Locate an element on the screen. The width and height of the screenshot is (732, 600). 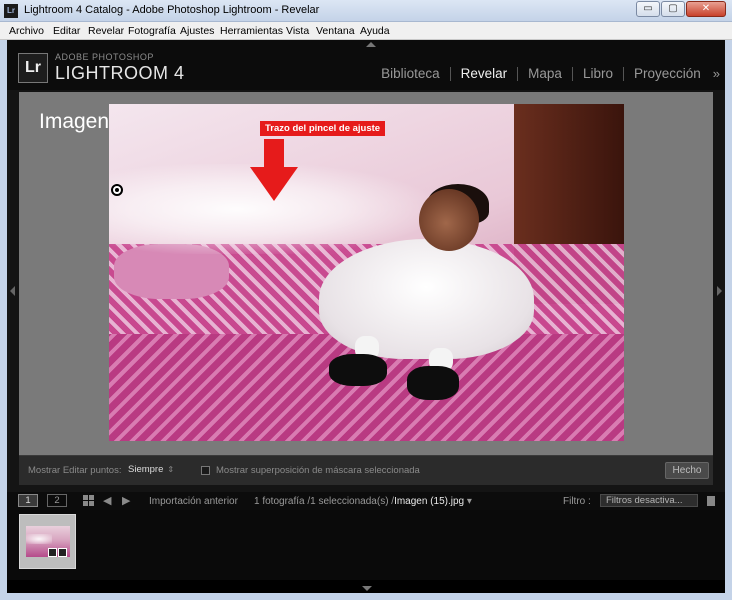
collapse-top-panel-icon is located at coordinates (371, 44).